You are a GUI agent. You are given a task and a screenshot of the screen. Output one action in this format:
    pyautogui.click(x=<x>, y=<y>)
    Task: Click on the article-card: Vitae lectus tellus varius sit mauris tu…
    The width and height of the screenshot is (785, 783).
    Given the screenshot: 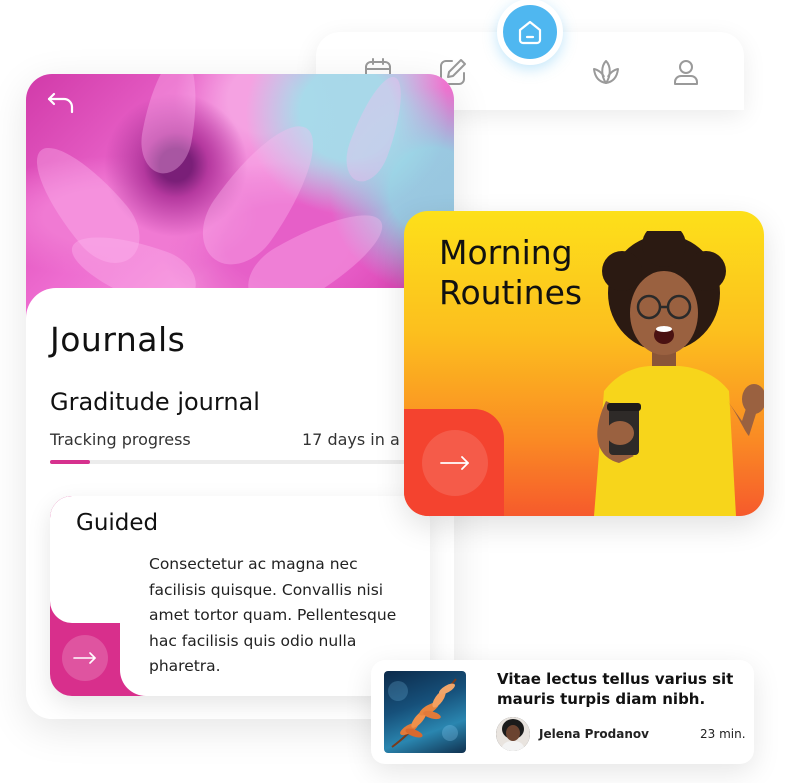 What is the action you would take?
    pyautogui.click(x=562, y=712)
    